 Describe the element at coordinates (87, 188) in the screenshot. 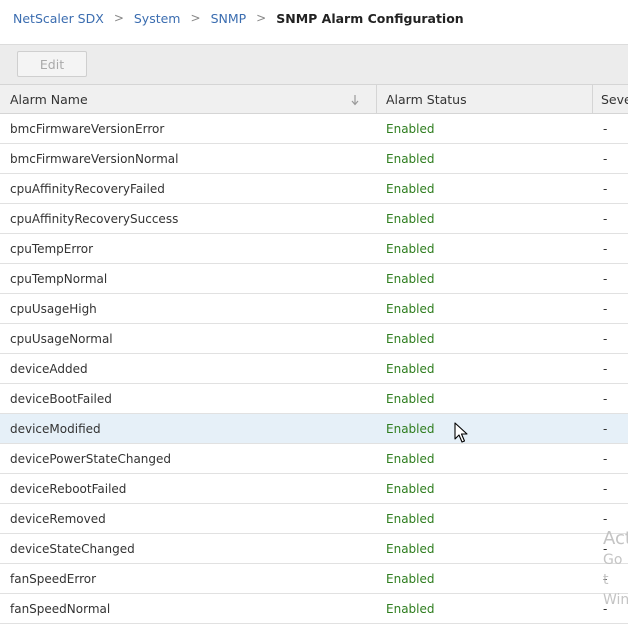

I see `alarm-name-cell: cpuAffinityRecoveryFailed` at that location.